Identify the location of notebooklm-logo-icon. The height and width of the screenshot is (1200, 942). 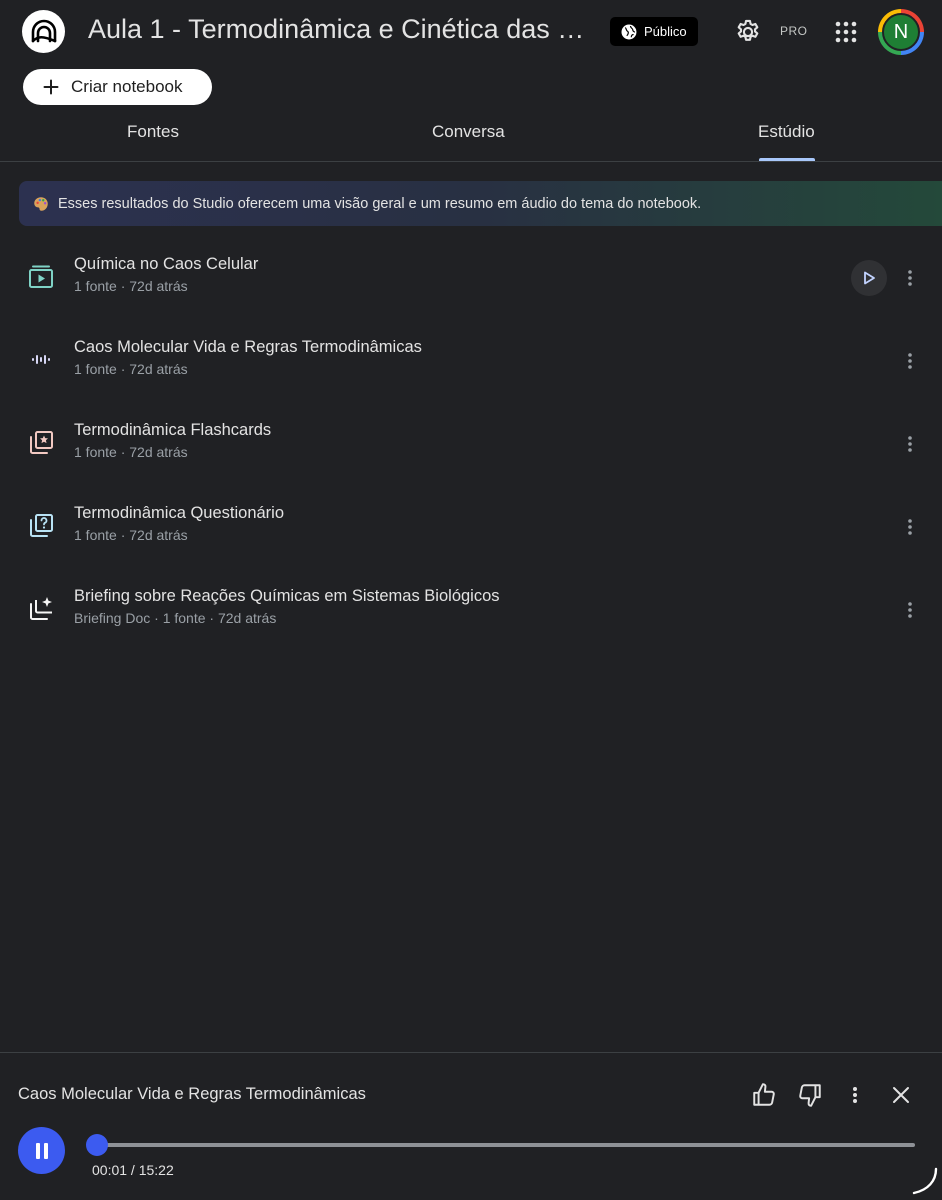
(43, 31).